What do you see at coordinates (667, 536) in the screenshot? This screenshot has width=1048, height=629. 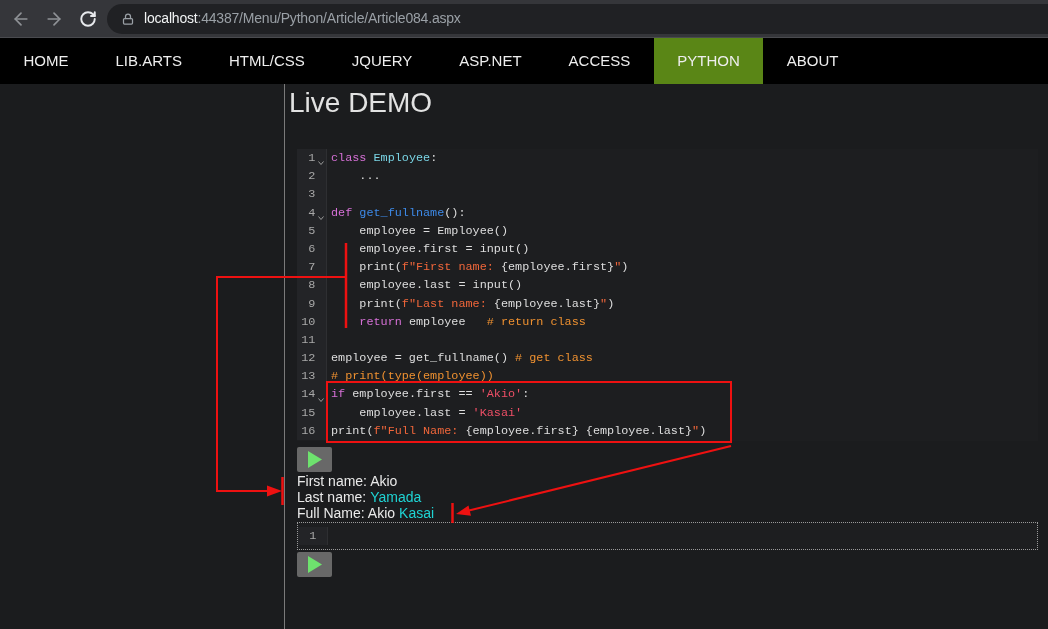 I see `code-input: 1` at bounding box center [667, 536].